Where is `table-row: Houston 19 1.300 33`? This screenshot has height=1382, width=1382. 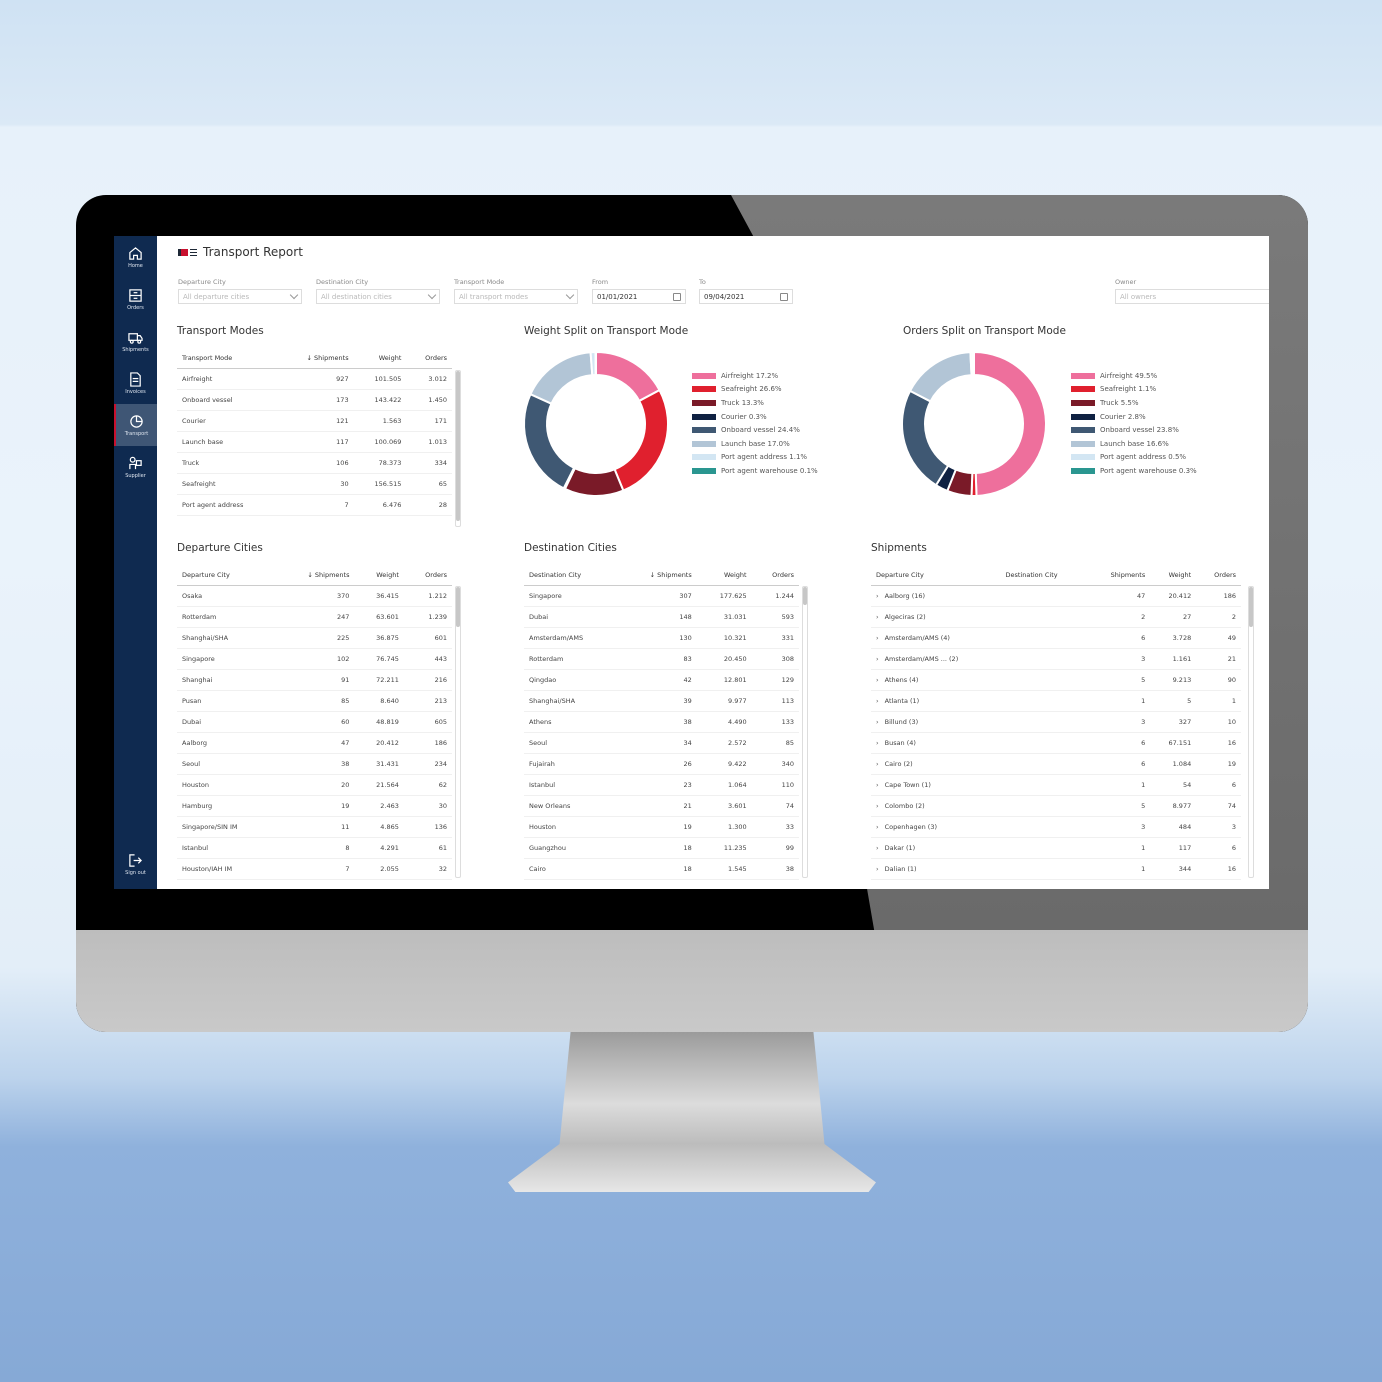 table-row: Houston 19 1.300 33 is located at coordinates (661, 827).